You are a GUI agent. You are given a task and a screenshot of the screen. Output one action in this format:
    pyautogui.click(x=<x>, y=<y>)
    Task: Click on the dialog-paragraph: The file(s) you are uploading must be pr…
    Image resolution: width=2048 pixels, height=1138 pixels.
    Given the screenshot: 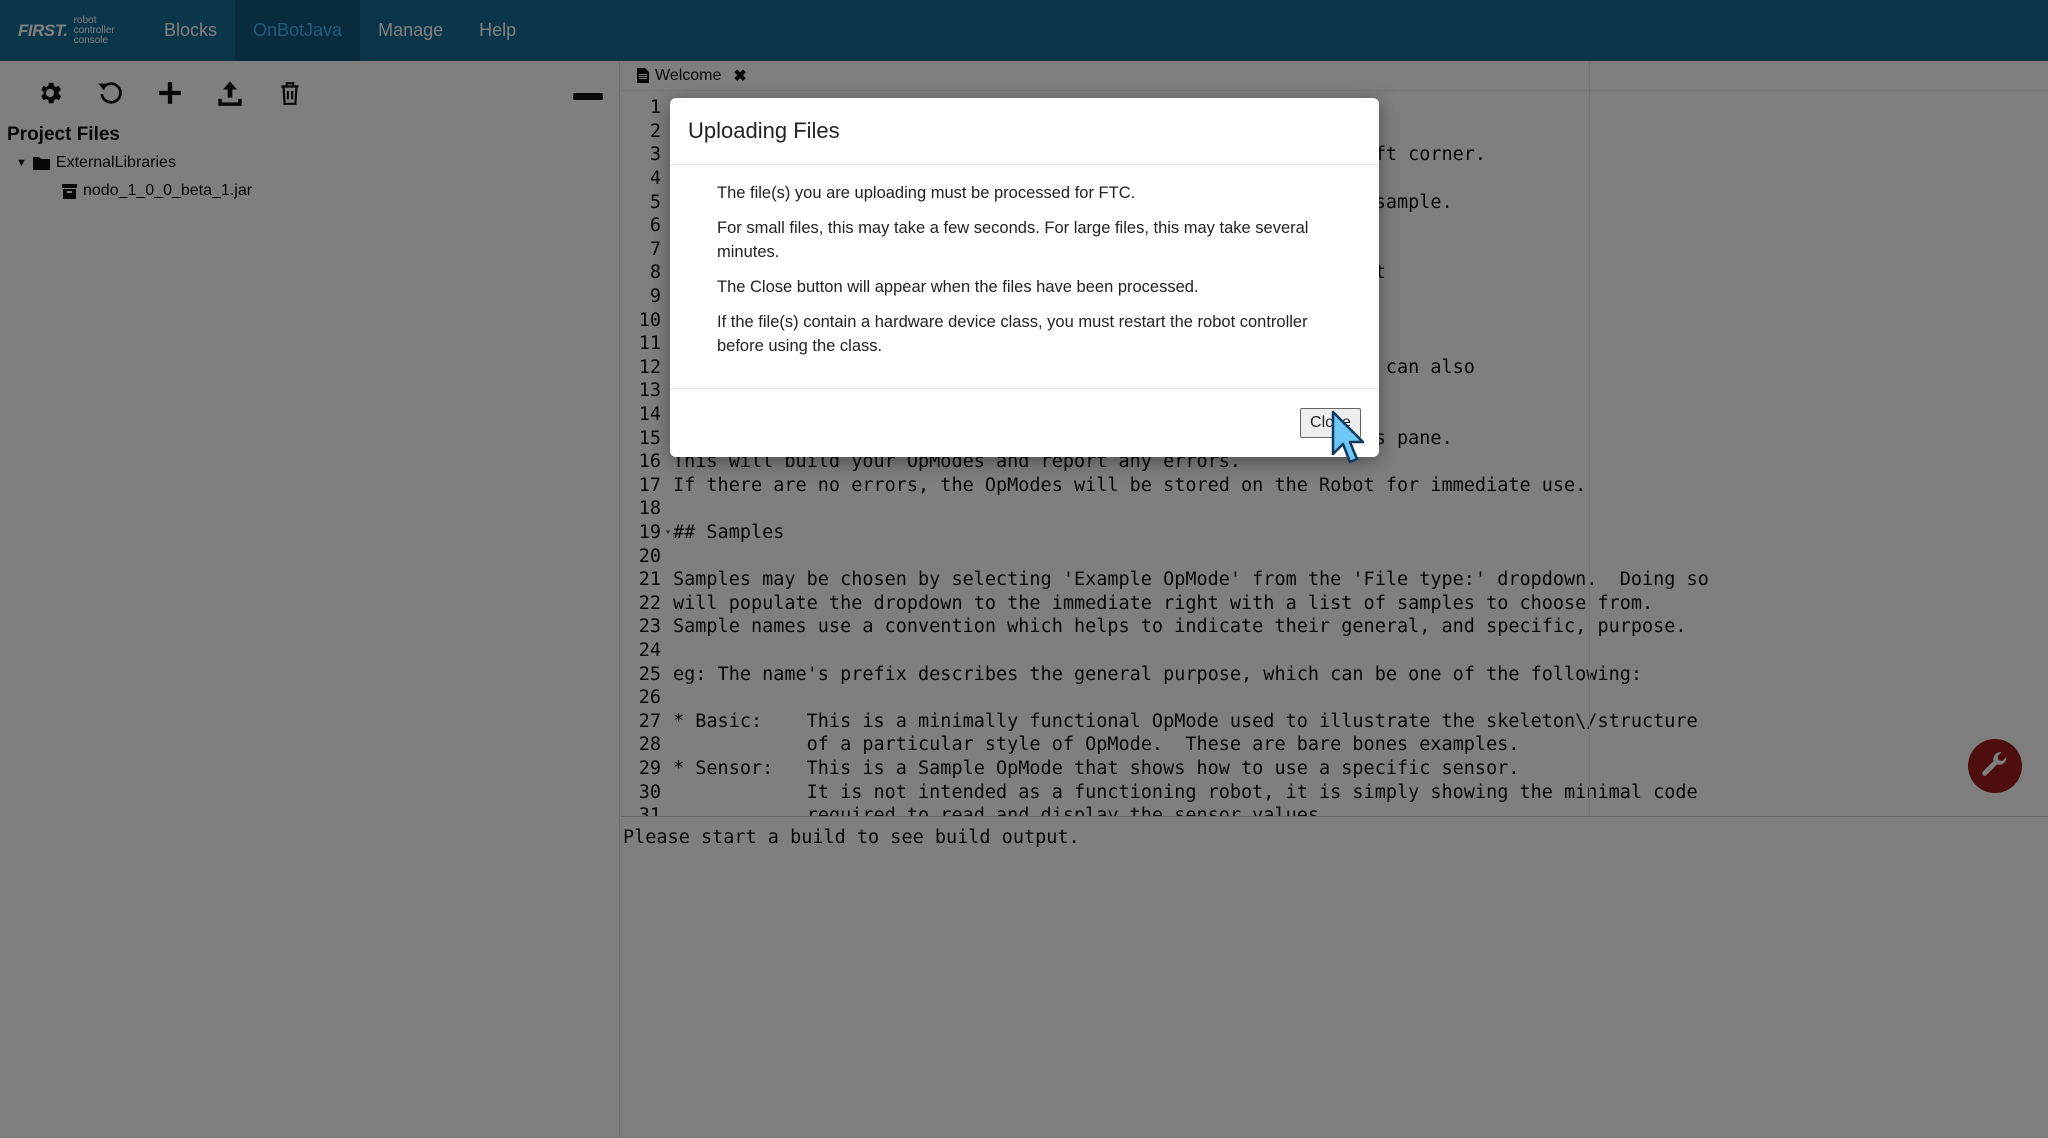 What is the action you would take?
    pyautogui.click(x=926, y=193)
    